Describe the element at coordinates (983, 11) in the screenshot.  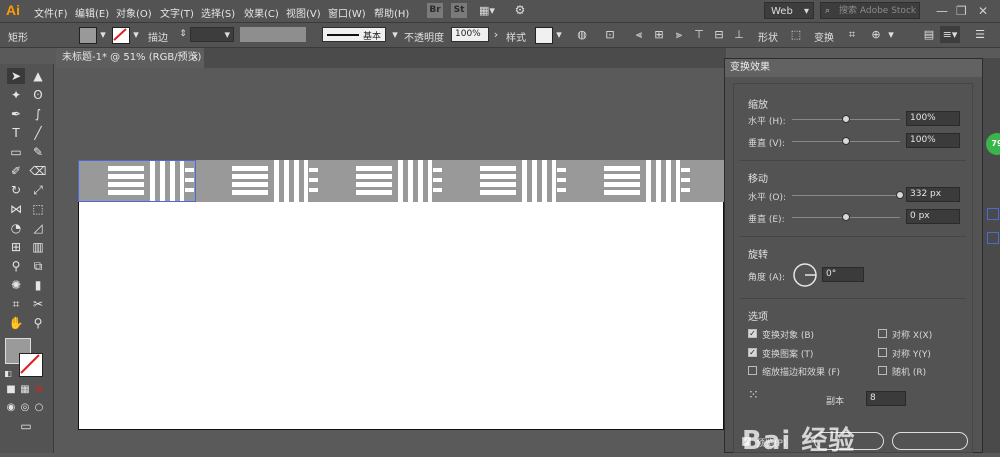
I see `close-window-button: ✕` at that location.